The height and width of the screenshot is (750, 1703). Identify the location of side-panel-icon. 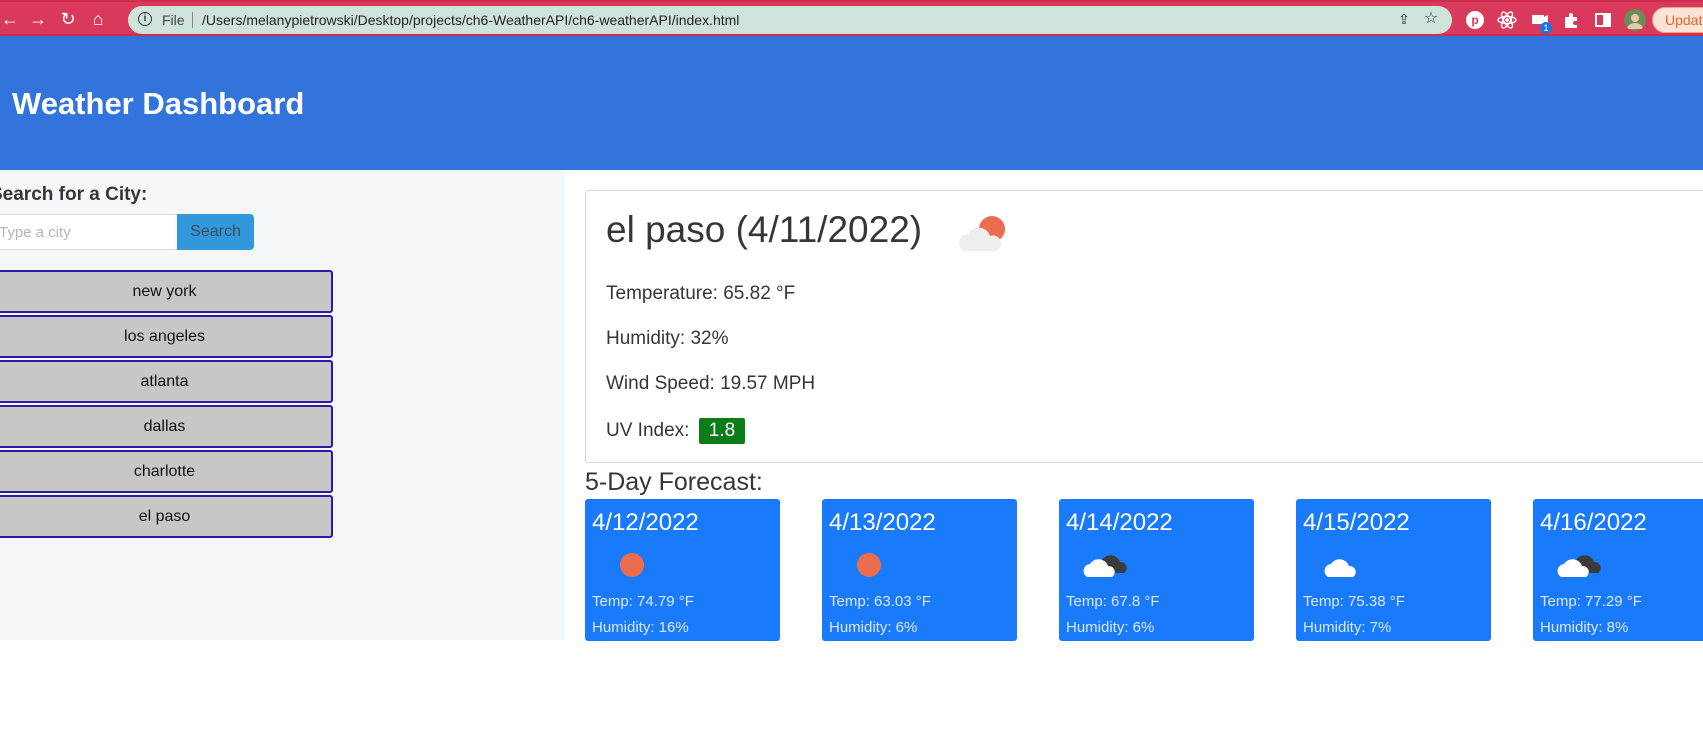
(1603, 20).